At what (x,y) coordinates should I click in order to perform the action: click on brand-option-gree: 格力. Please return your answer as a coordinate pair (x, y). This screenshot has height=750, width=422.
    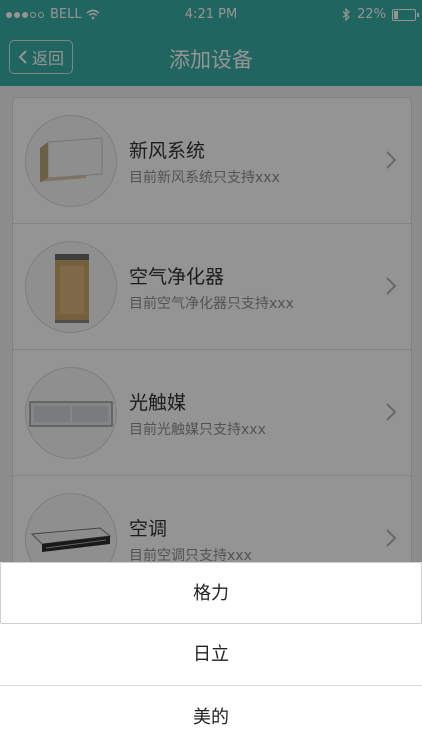
    Looking at the image, I should click on (211, 593).